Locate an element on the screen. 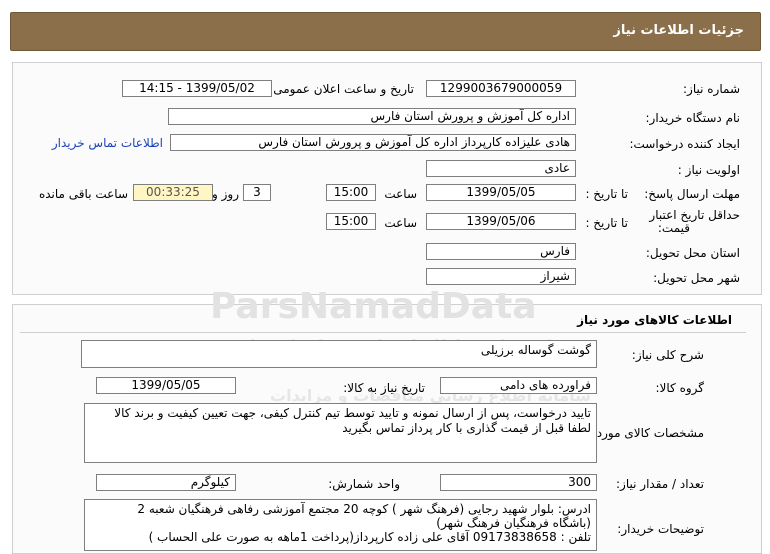  province-field: فارس is located at coordinates (501, 251).